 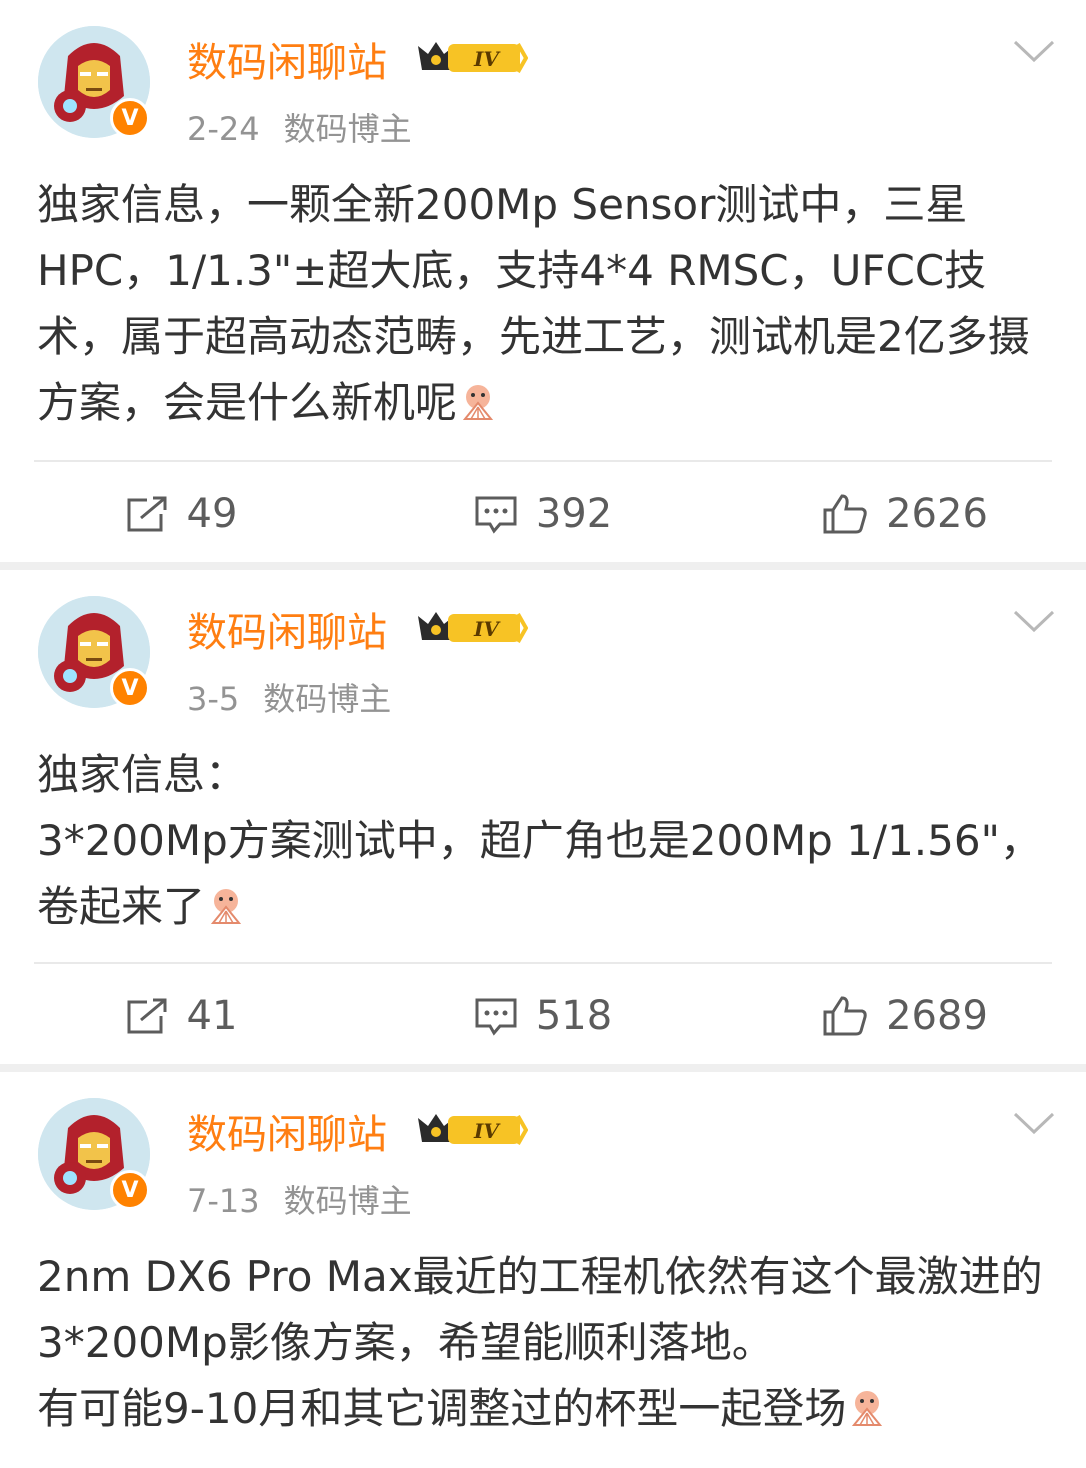 I want to click on post-meta: 2-24 数码博主, so click(x=299, y=127).